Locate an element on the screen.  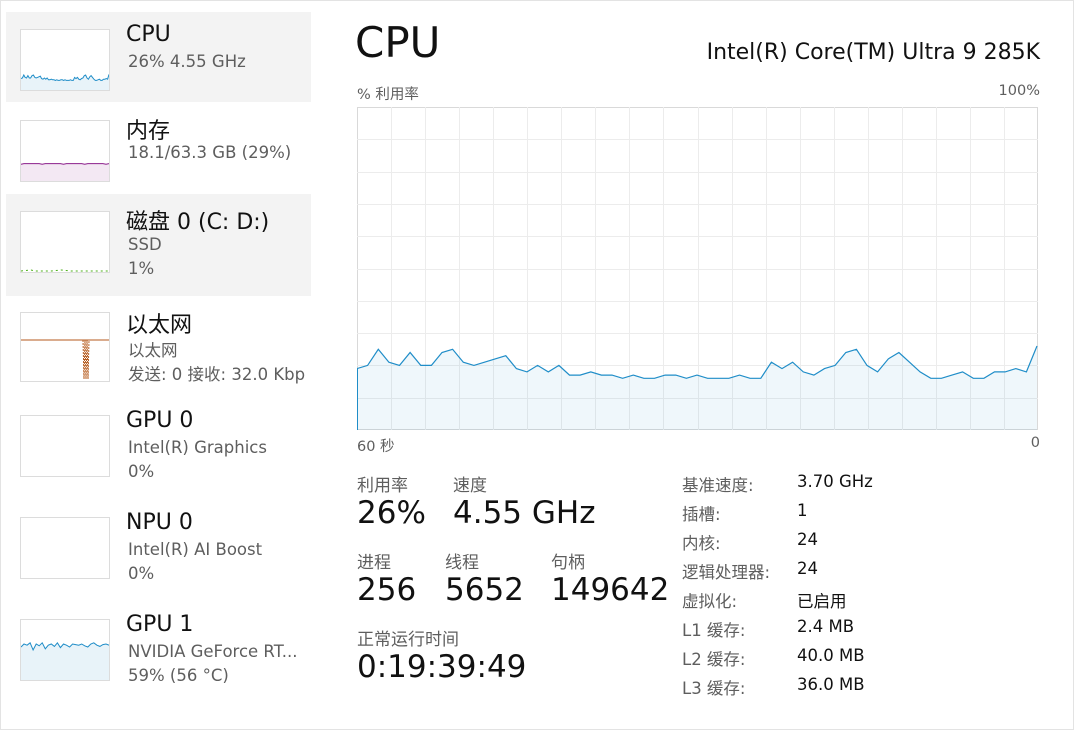
sidebar-item-detail-2: 发送: 0 接收: 32.0 Kbp is located at coordinates (217, 374).